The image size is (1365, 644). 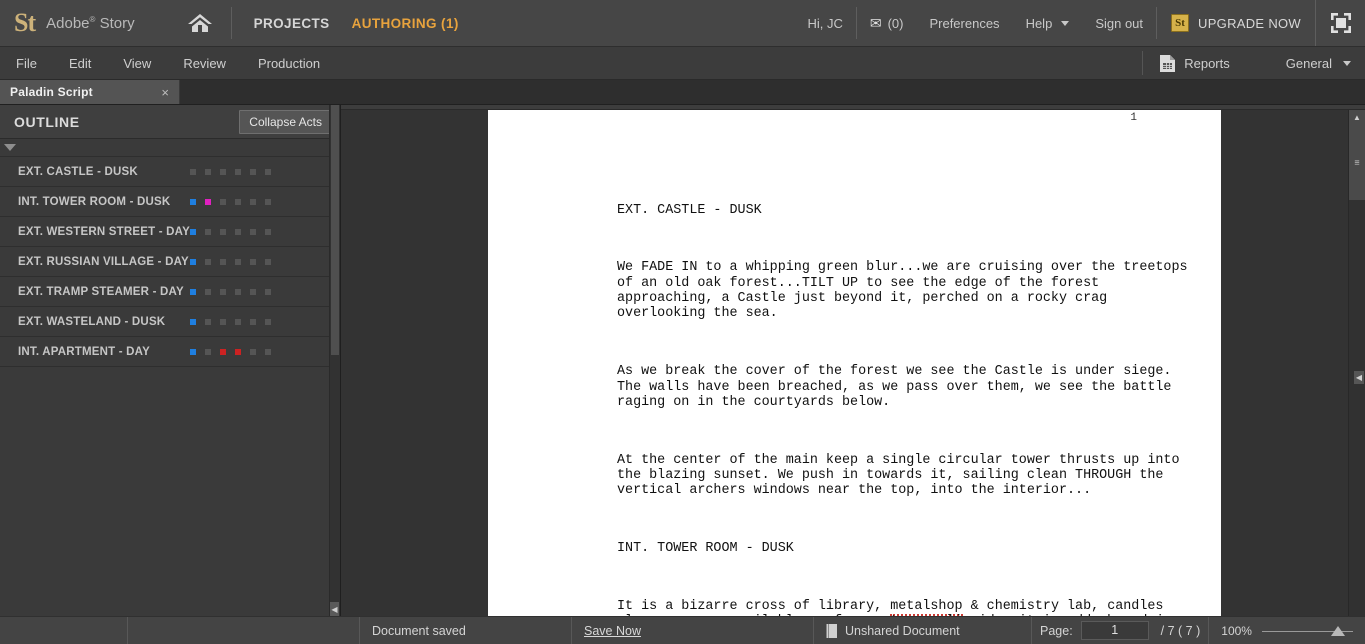 What do you see at coordinates (825, 23) in the screenshot?
I see `user-greeting: Hi, JC` at bounding box center [825, 23].